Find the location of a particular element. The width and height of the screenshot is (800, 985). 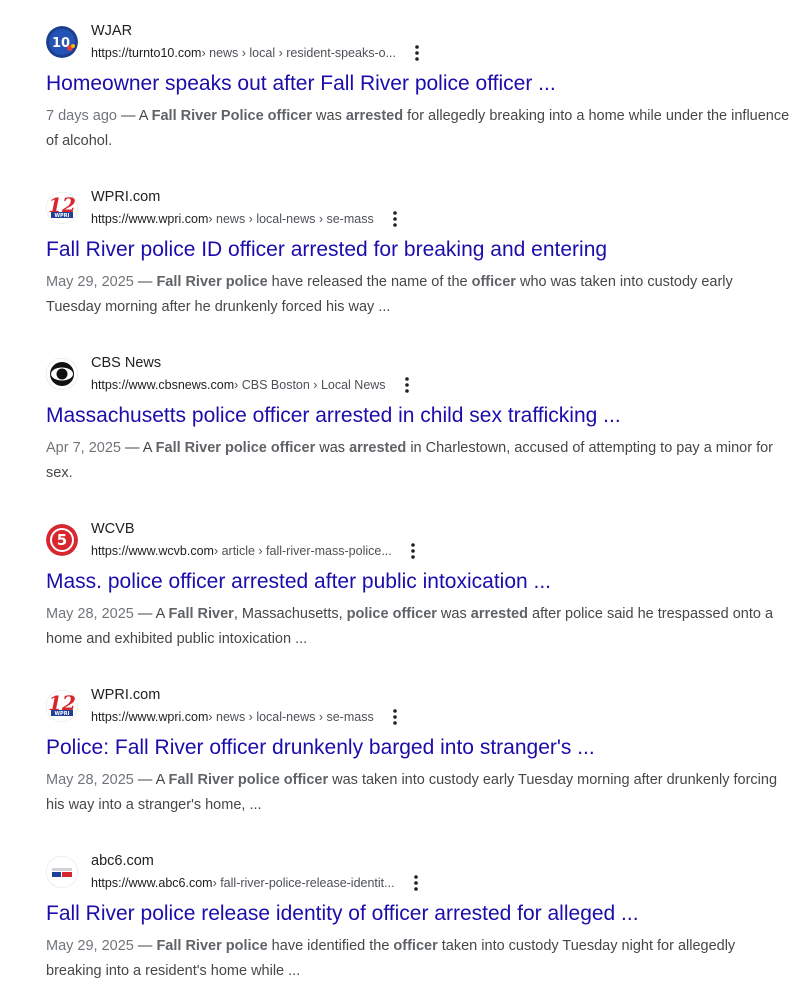

snippet-keyword: Fall River is located at coordinates (201, 614).